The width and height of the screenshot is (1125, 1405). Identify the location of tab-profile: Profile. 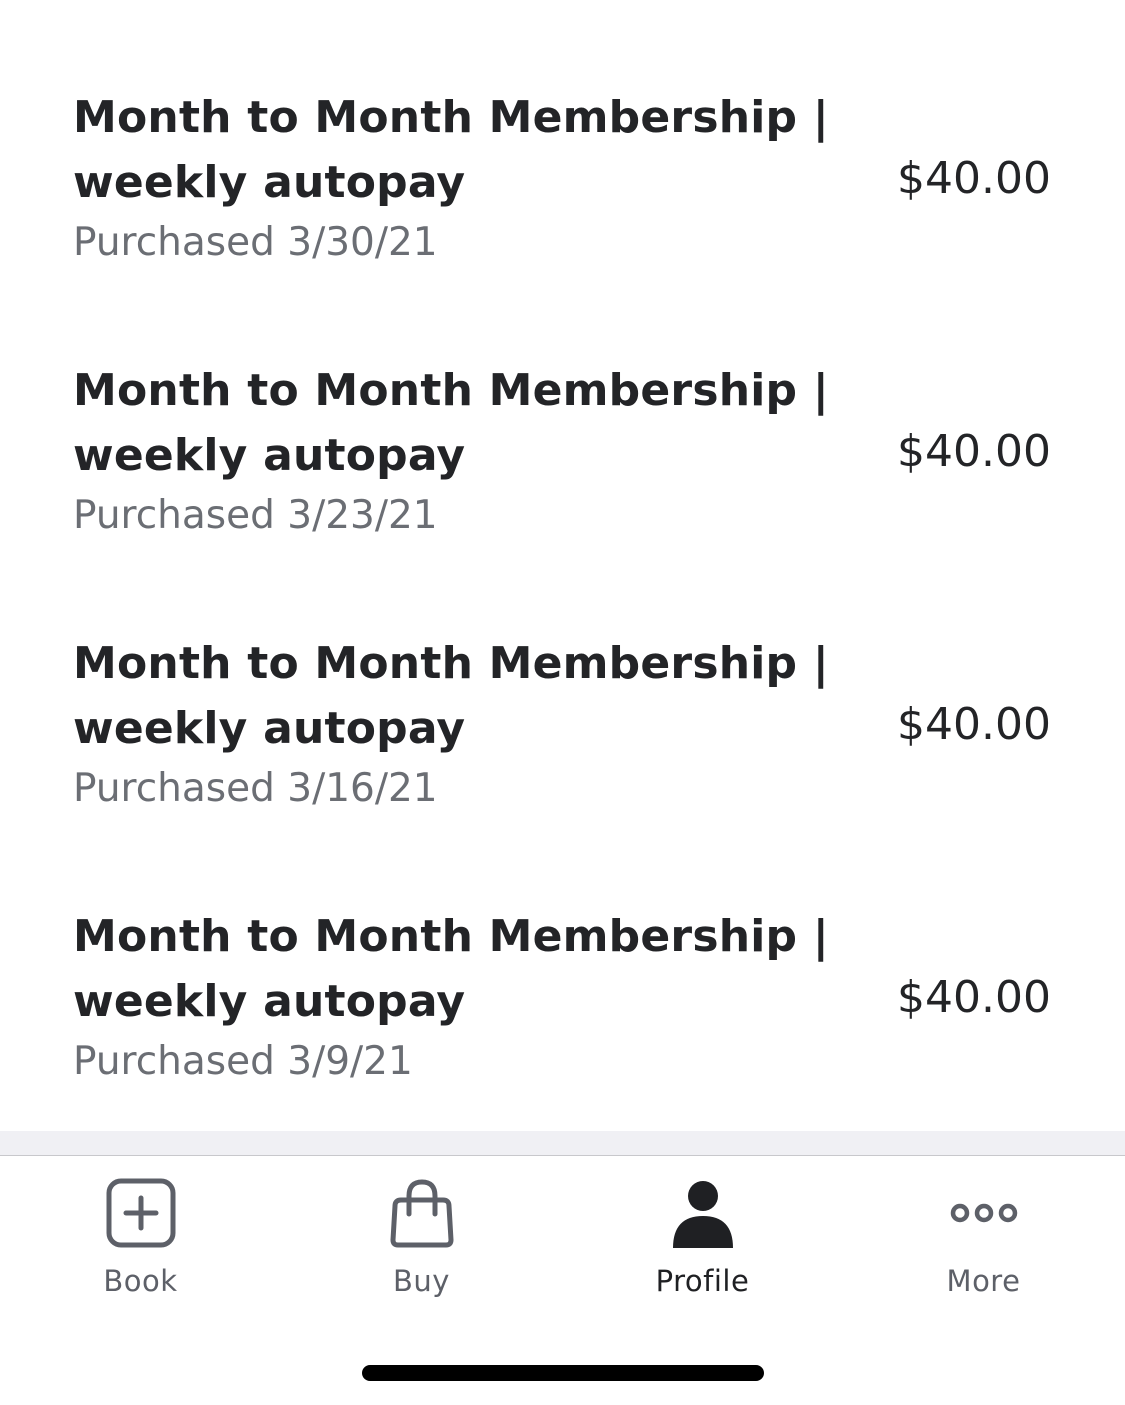
(702, 1236).